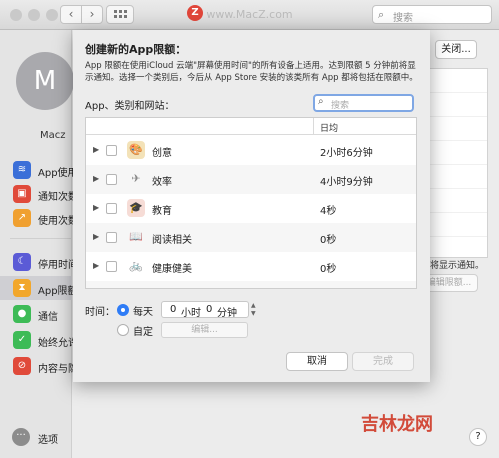  What do you see at coordinates (123, 330) in the screenshot?
I see `custom-radio` at bounding box center [123, 330].